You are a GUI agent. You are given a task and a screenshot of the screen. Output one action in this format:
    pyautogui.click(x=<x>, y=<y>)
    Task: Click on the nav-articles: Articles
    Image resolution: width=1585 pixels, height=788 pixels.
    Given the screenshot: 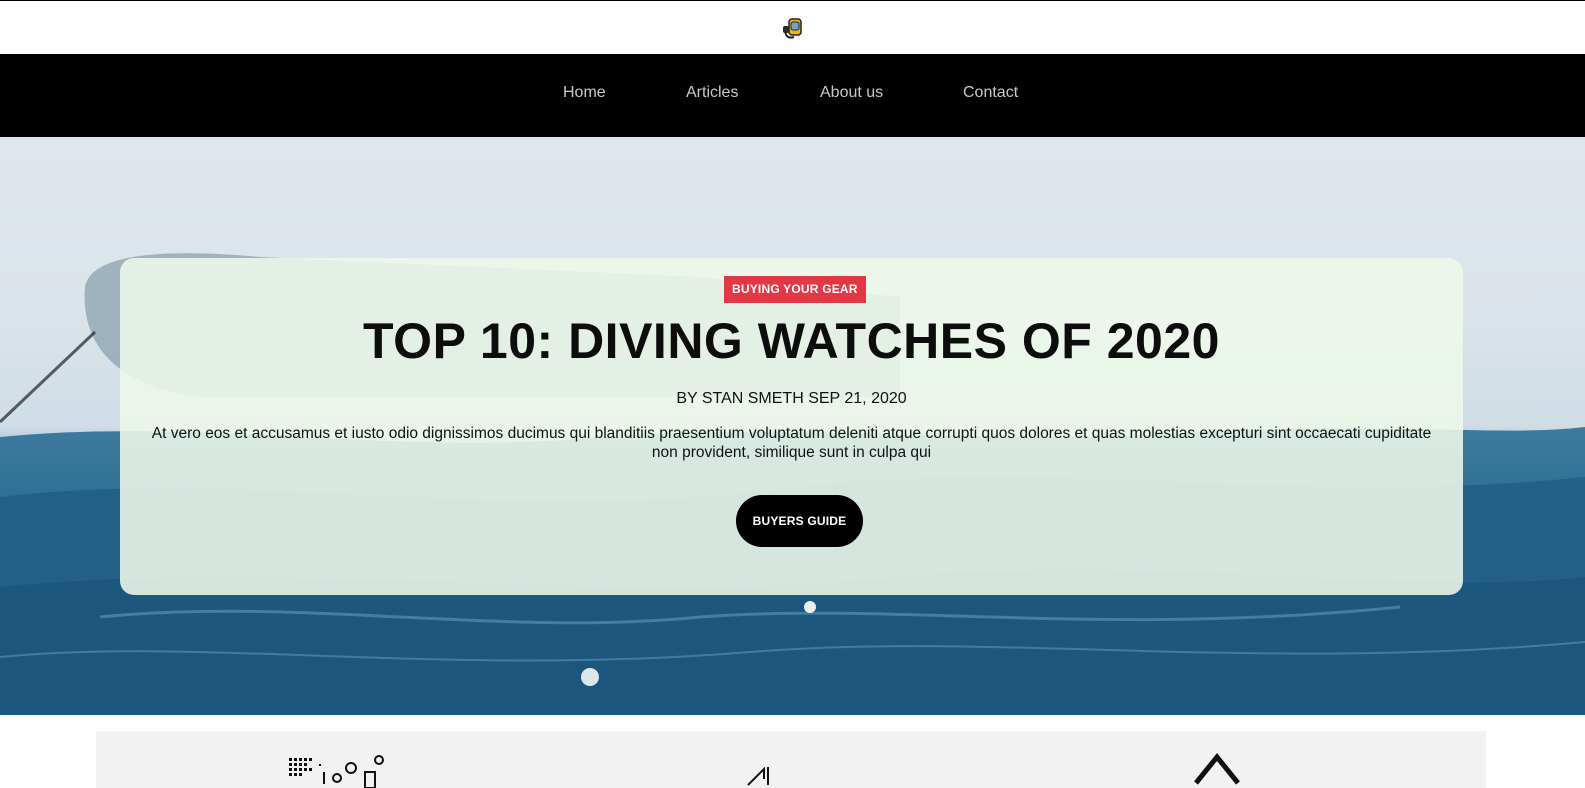 What is the action you would take?
    pyautogui.click(x=712, y=93)
    